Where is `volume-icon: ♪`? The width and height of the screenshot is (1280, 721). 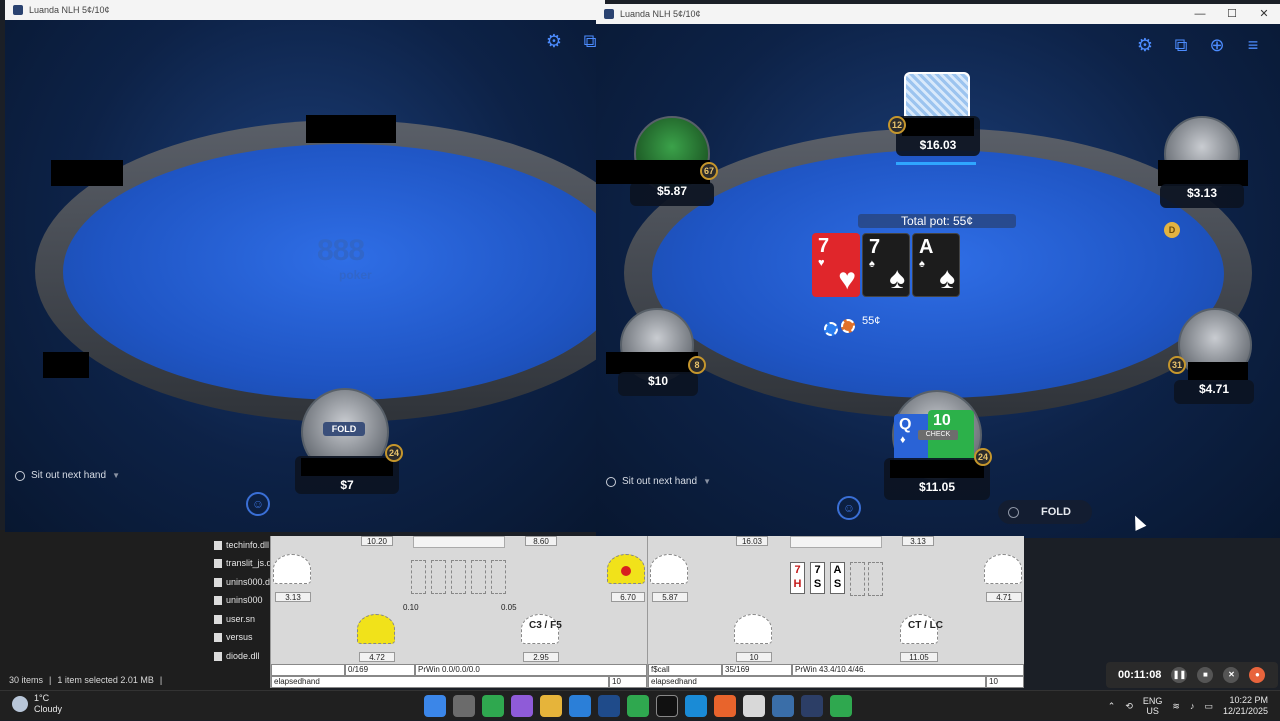 volume-icon: ♪ is located at coordinates (1192, 706).